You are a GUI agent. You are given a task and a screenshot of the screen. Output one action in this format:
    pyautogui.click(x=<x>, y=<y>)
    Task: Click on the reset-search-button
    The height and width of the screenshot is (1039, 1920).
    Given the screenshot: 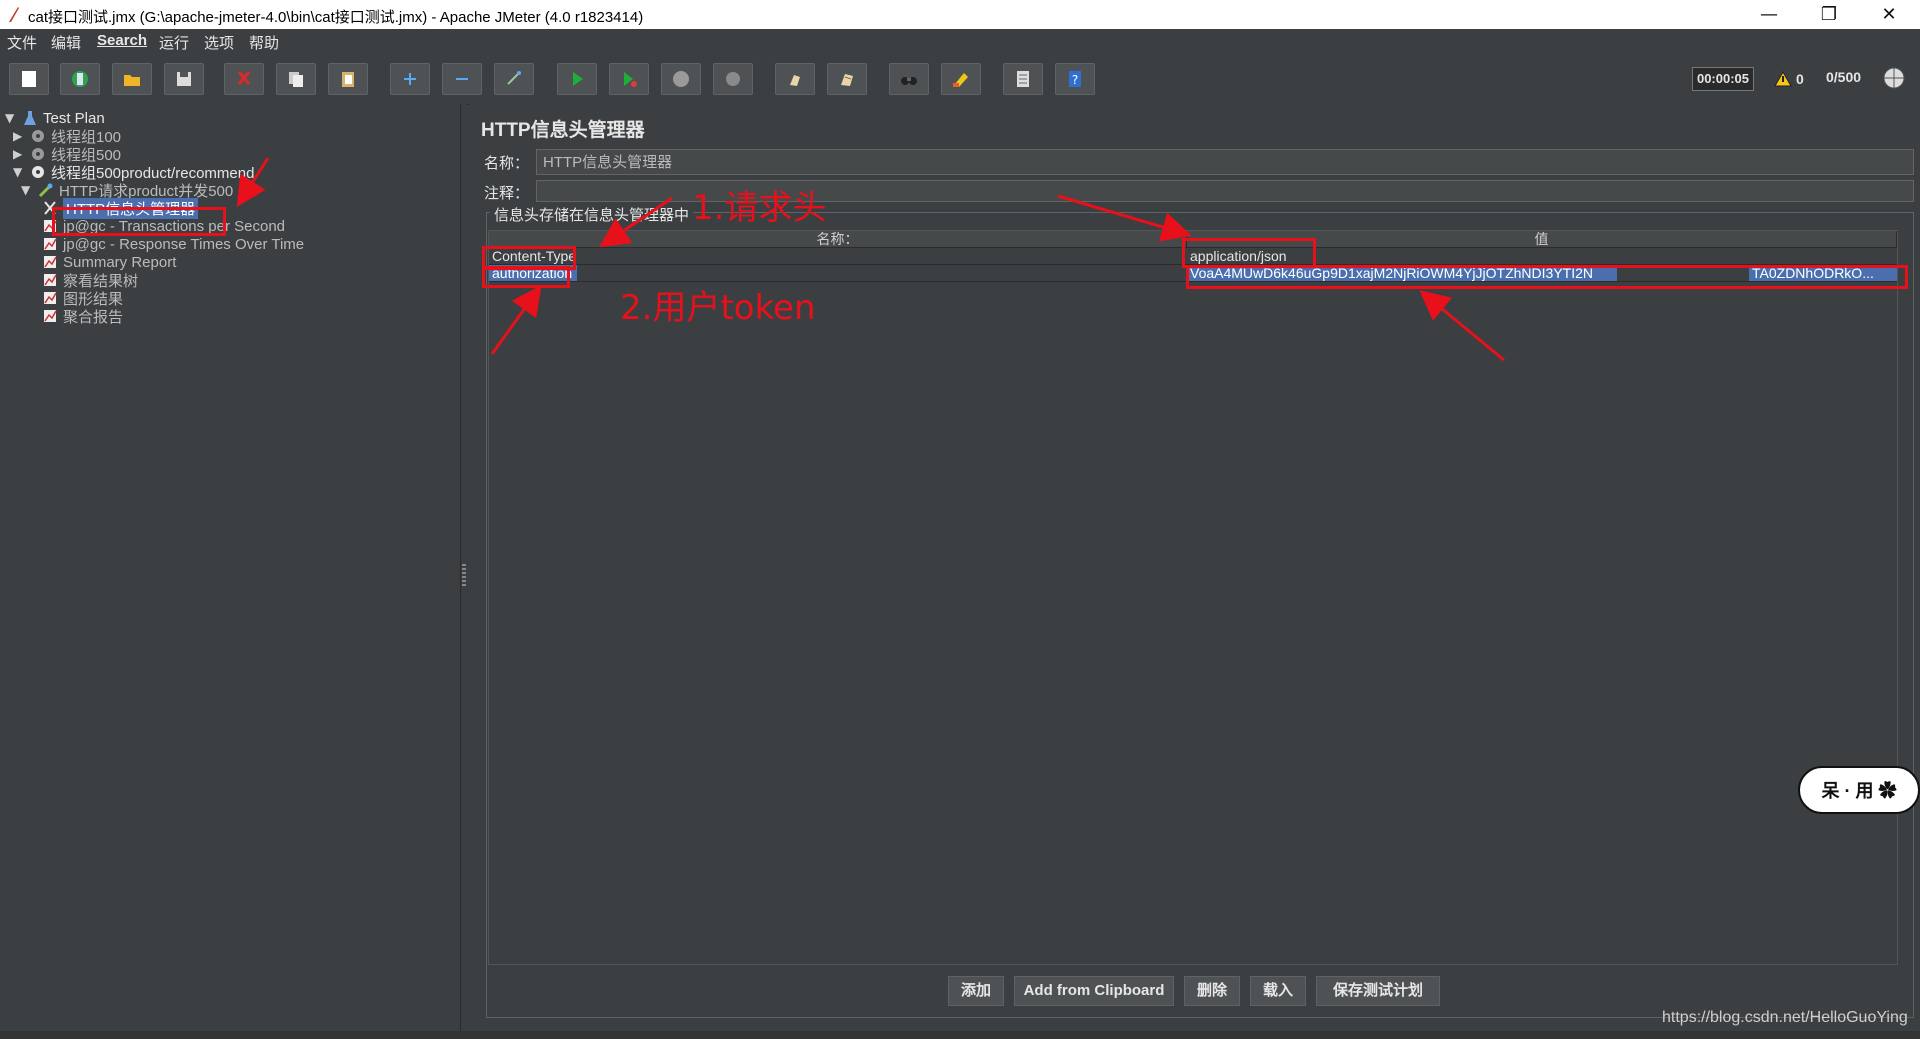 What is the action you would take?
    pyautogui.click(x=961, y=79)
    